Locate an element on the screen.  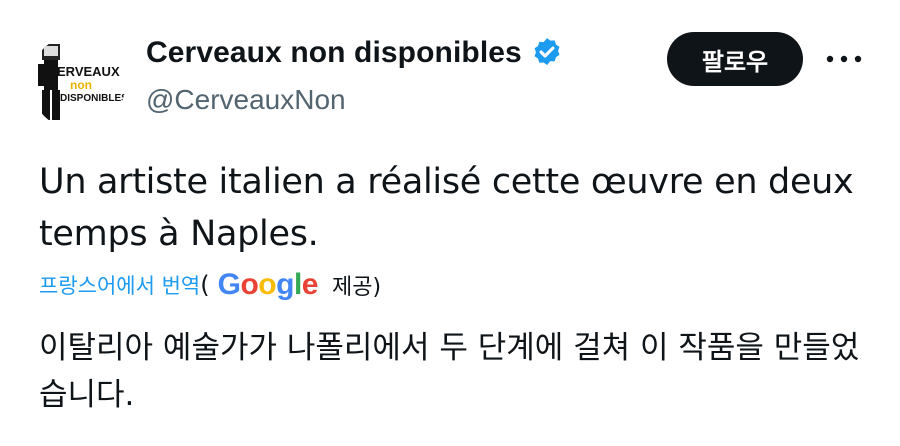
google-logo-icon: Google is located at coordinates (268, 284).